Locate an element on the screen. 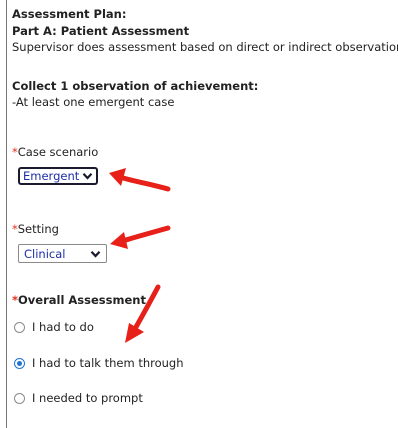 The width and height of the screenshot is (398, 428). radio-option-3: I needed to prompt is located at coordinates (78, 398).